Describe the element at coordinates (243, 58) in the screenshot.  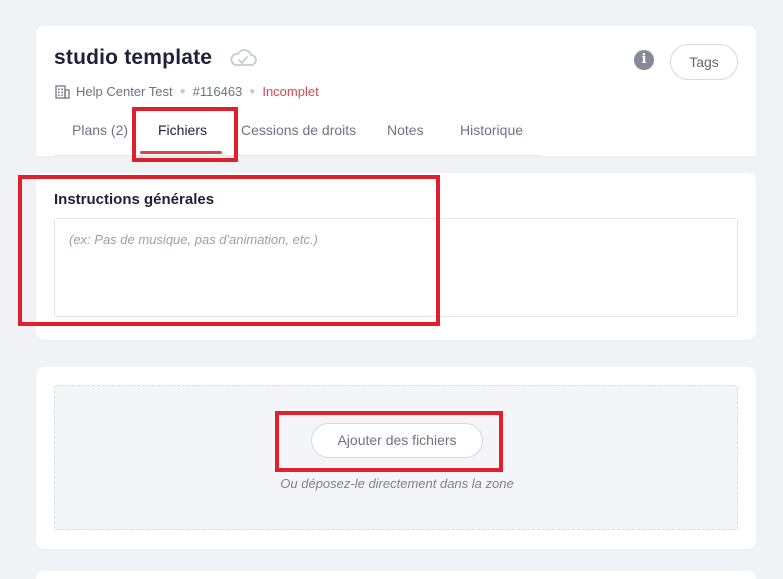
I see `cloud-icon` at that location.